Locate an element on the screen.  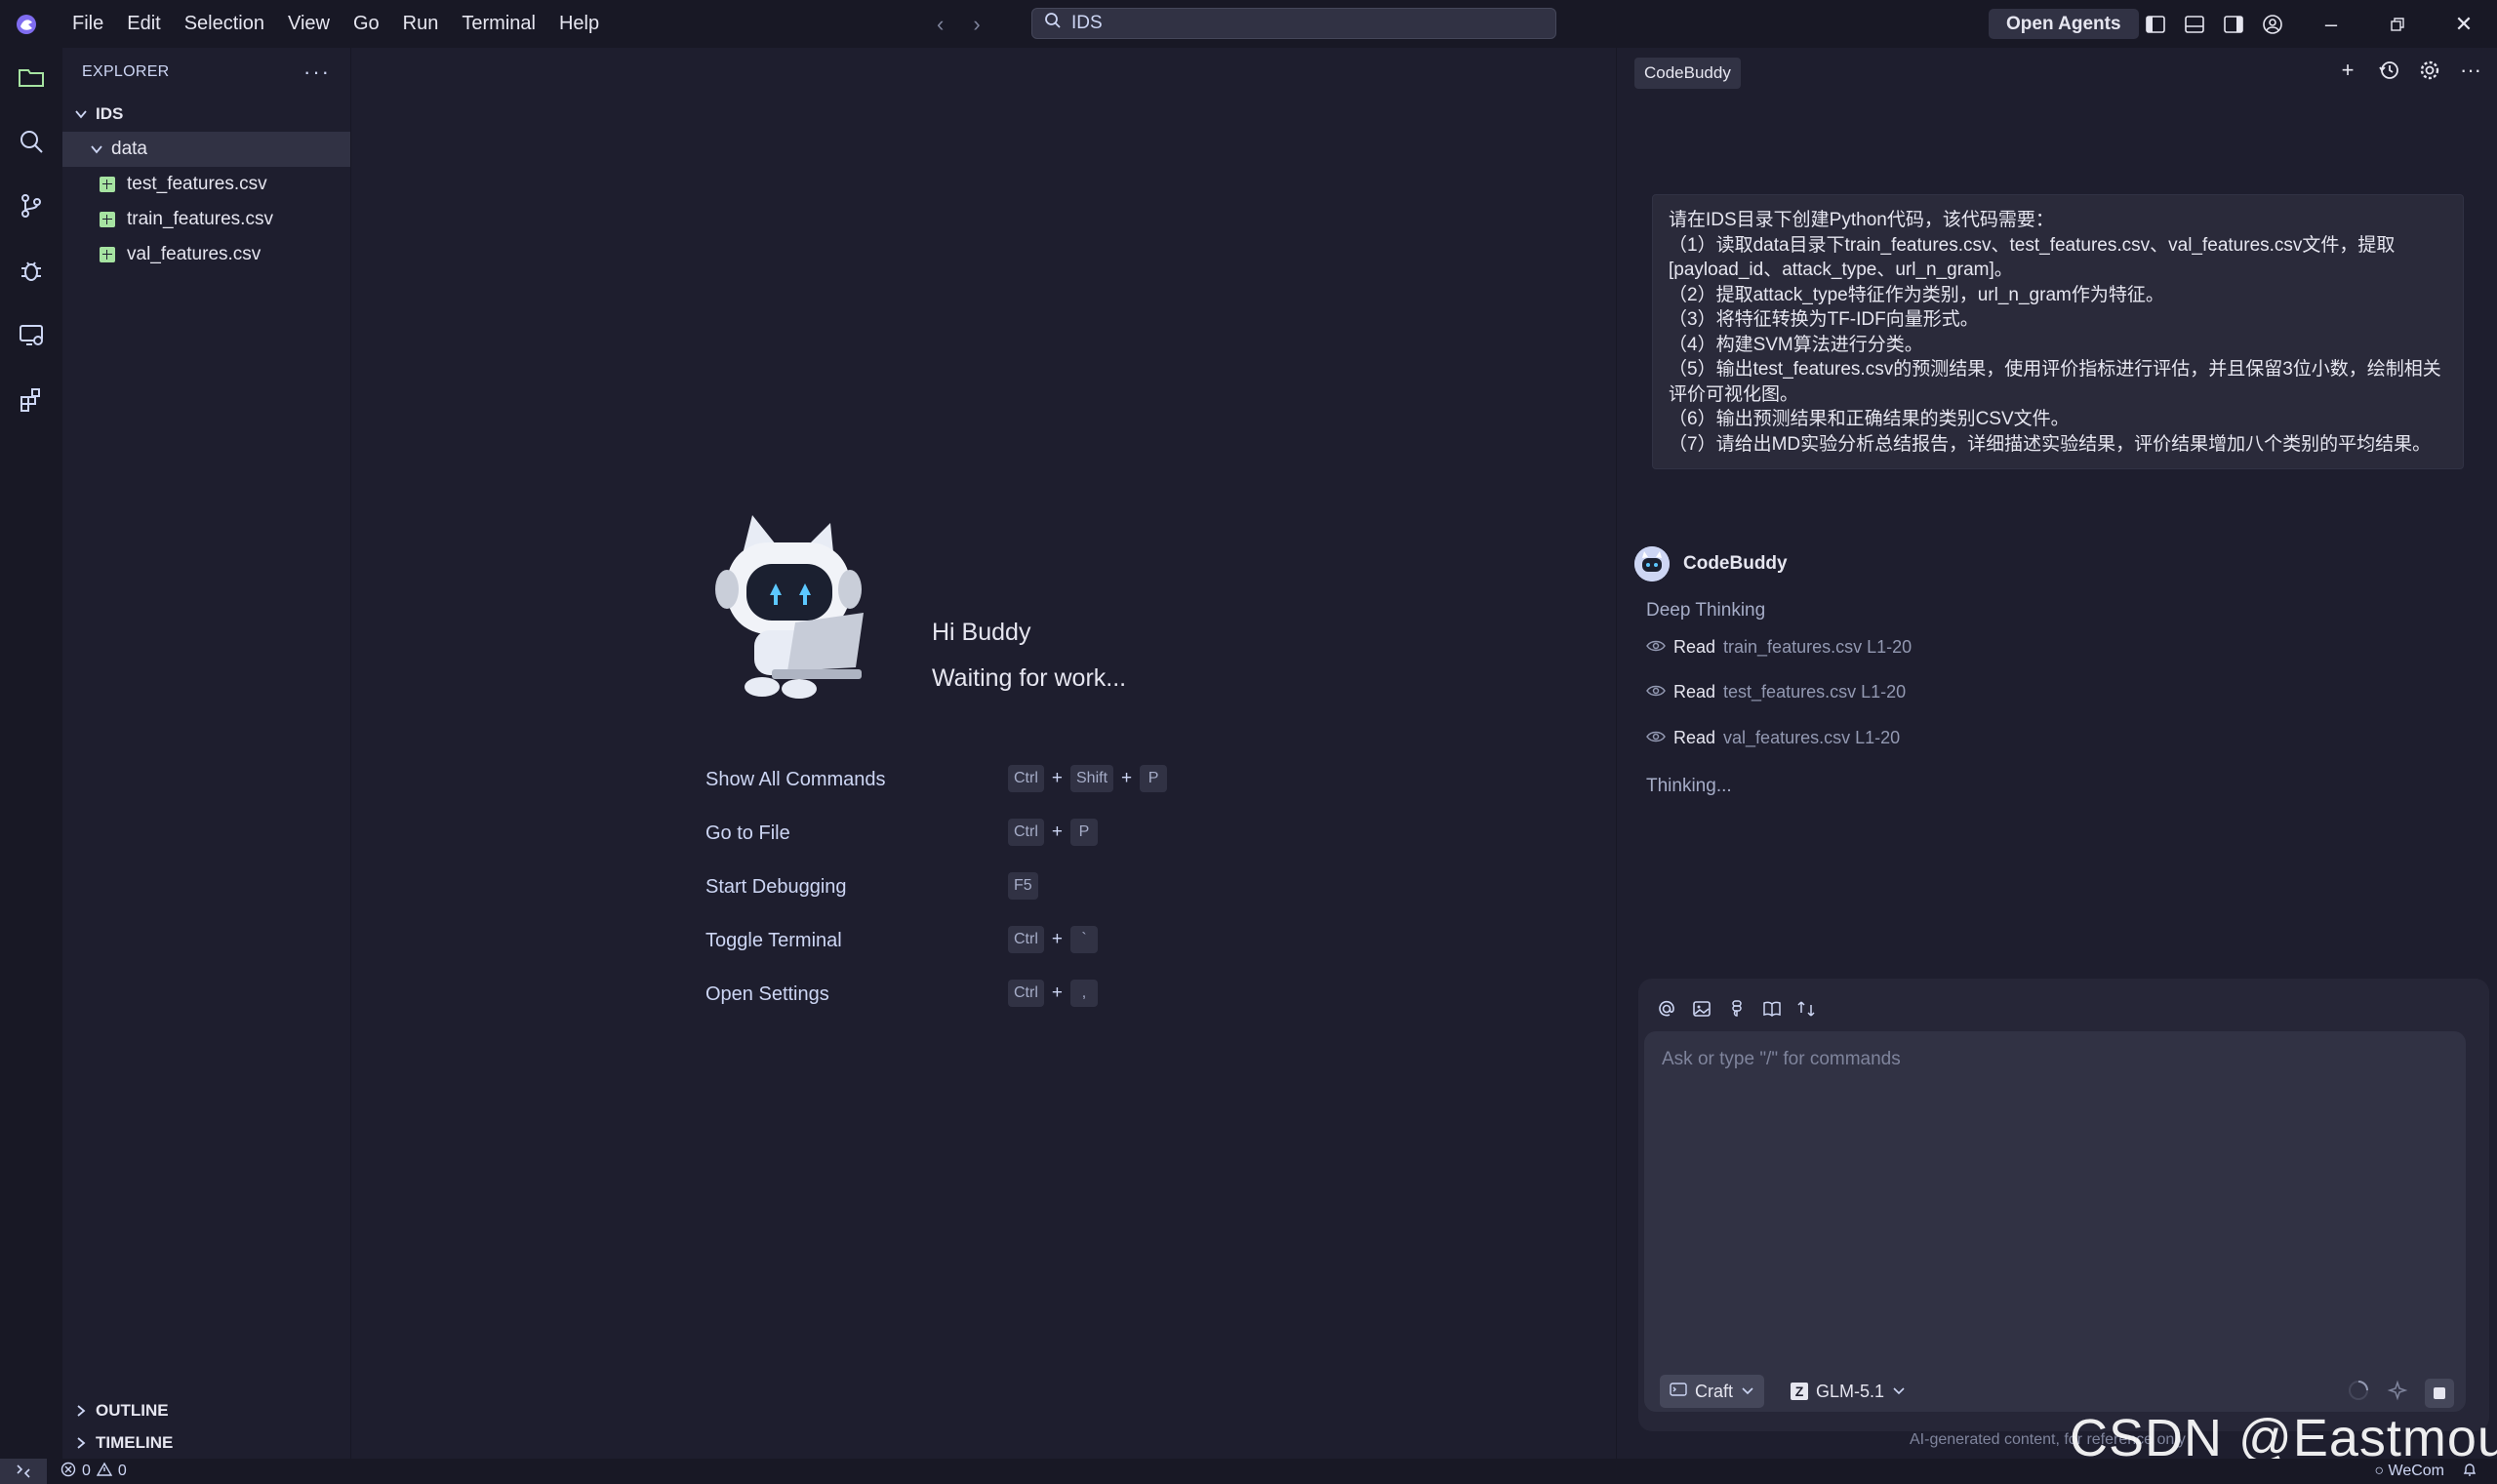
welcome-greeting: Hi Buddy is located at coordinates (981, 632).